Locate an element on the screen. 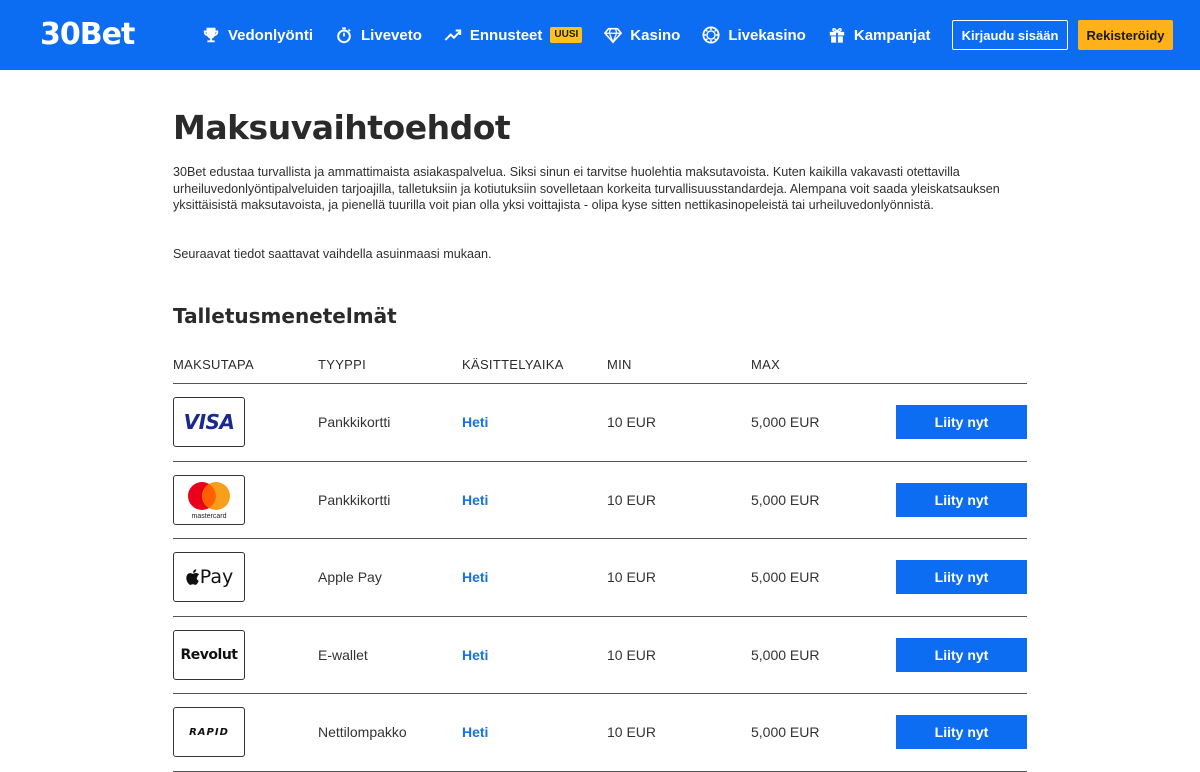 The image size is (1200, 772). revolut-logo-text: Revolut is located at coordinates (209, 654).